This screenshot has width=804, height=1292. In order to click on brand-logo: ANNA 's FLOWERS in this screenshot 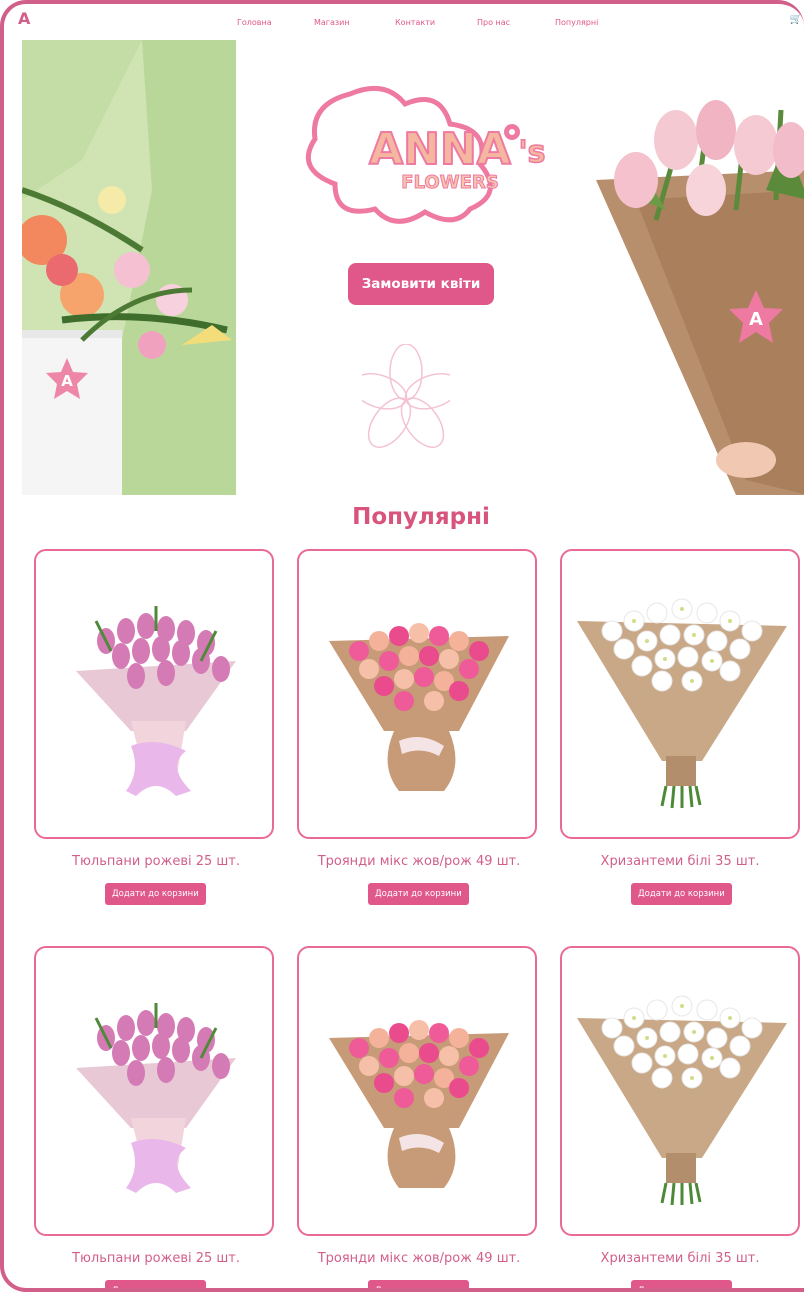, I will do `click(425, 154)`.